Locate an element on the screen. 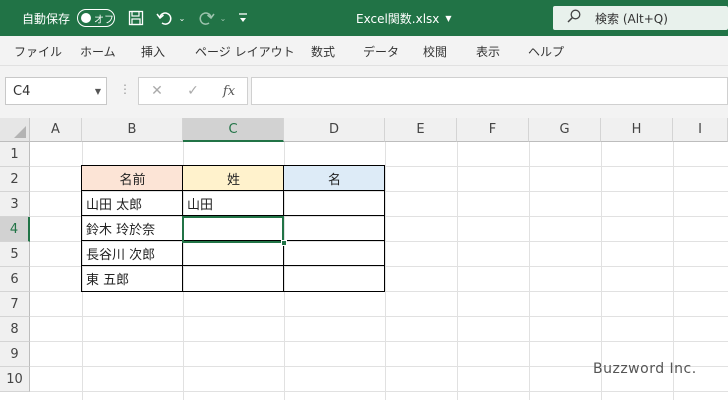 Image resolution: width=728 pixels, height=400 pixels. file-name: Excel関数.xlsx ▼ is located at coordinates (404, 18).